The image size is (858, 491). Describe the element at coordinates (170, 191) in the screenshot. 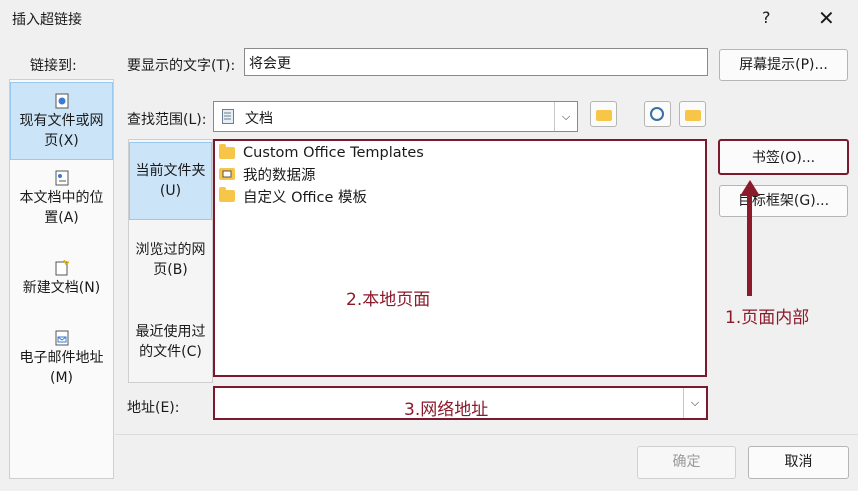

I see `tab-label: (U)` at that location.